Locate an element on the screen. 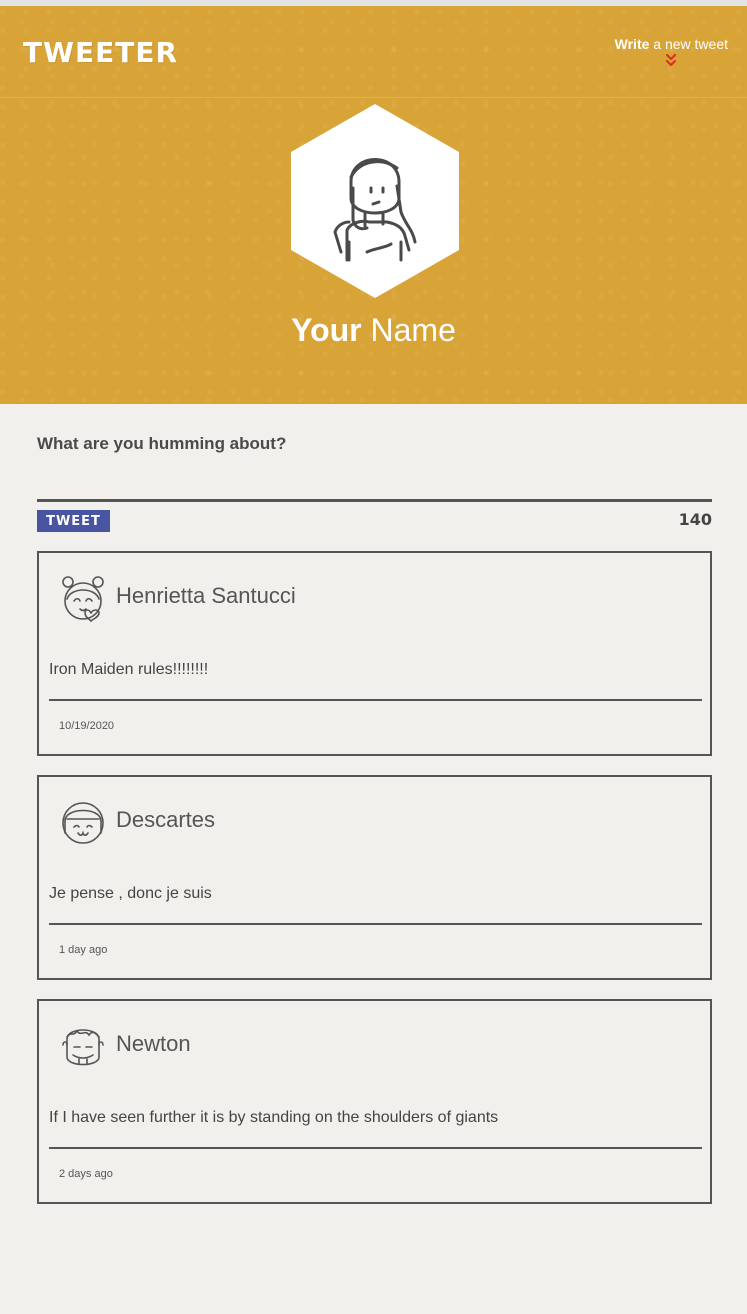 Image resolution: width=747 pixels, height=1314 pixels. tweet-timestamp: 1 day ago is located at coordinates (83, 950).